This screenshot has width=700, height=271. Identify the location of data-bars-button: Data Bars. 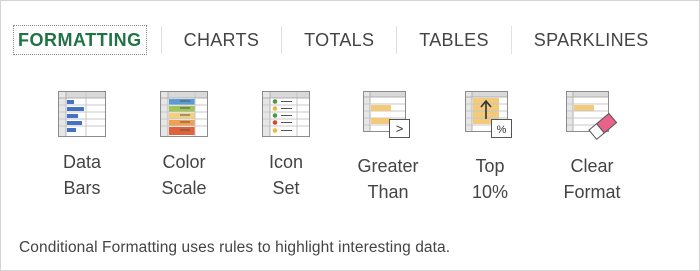
(82, 148).